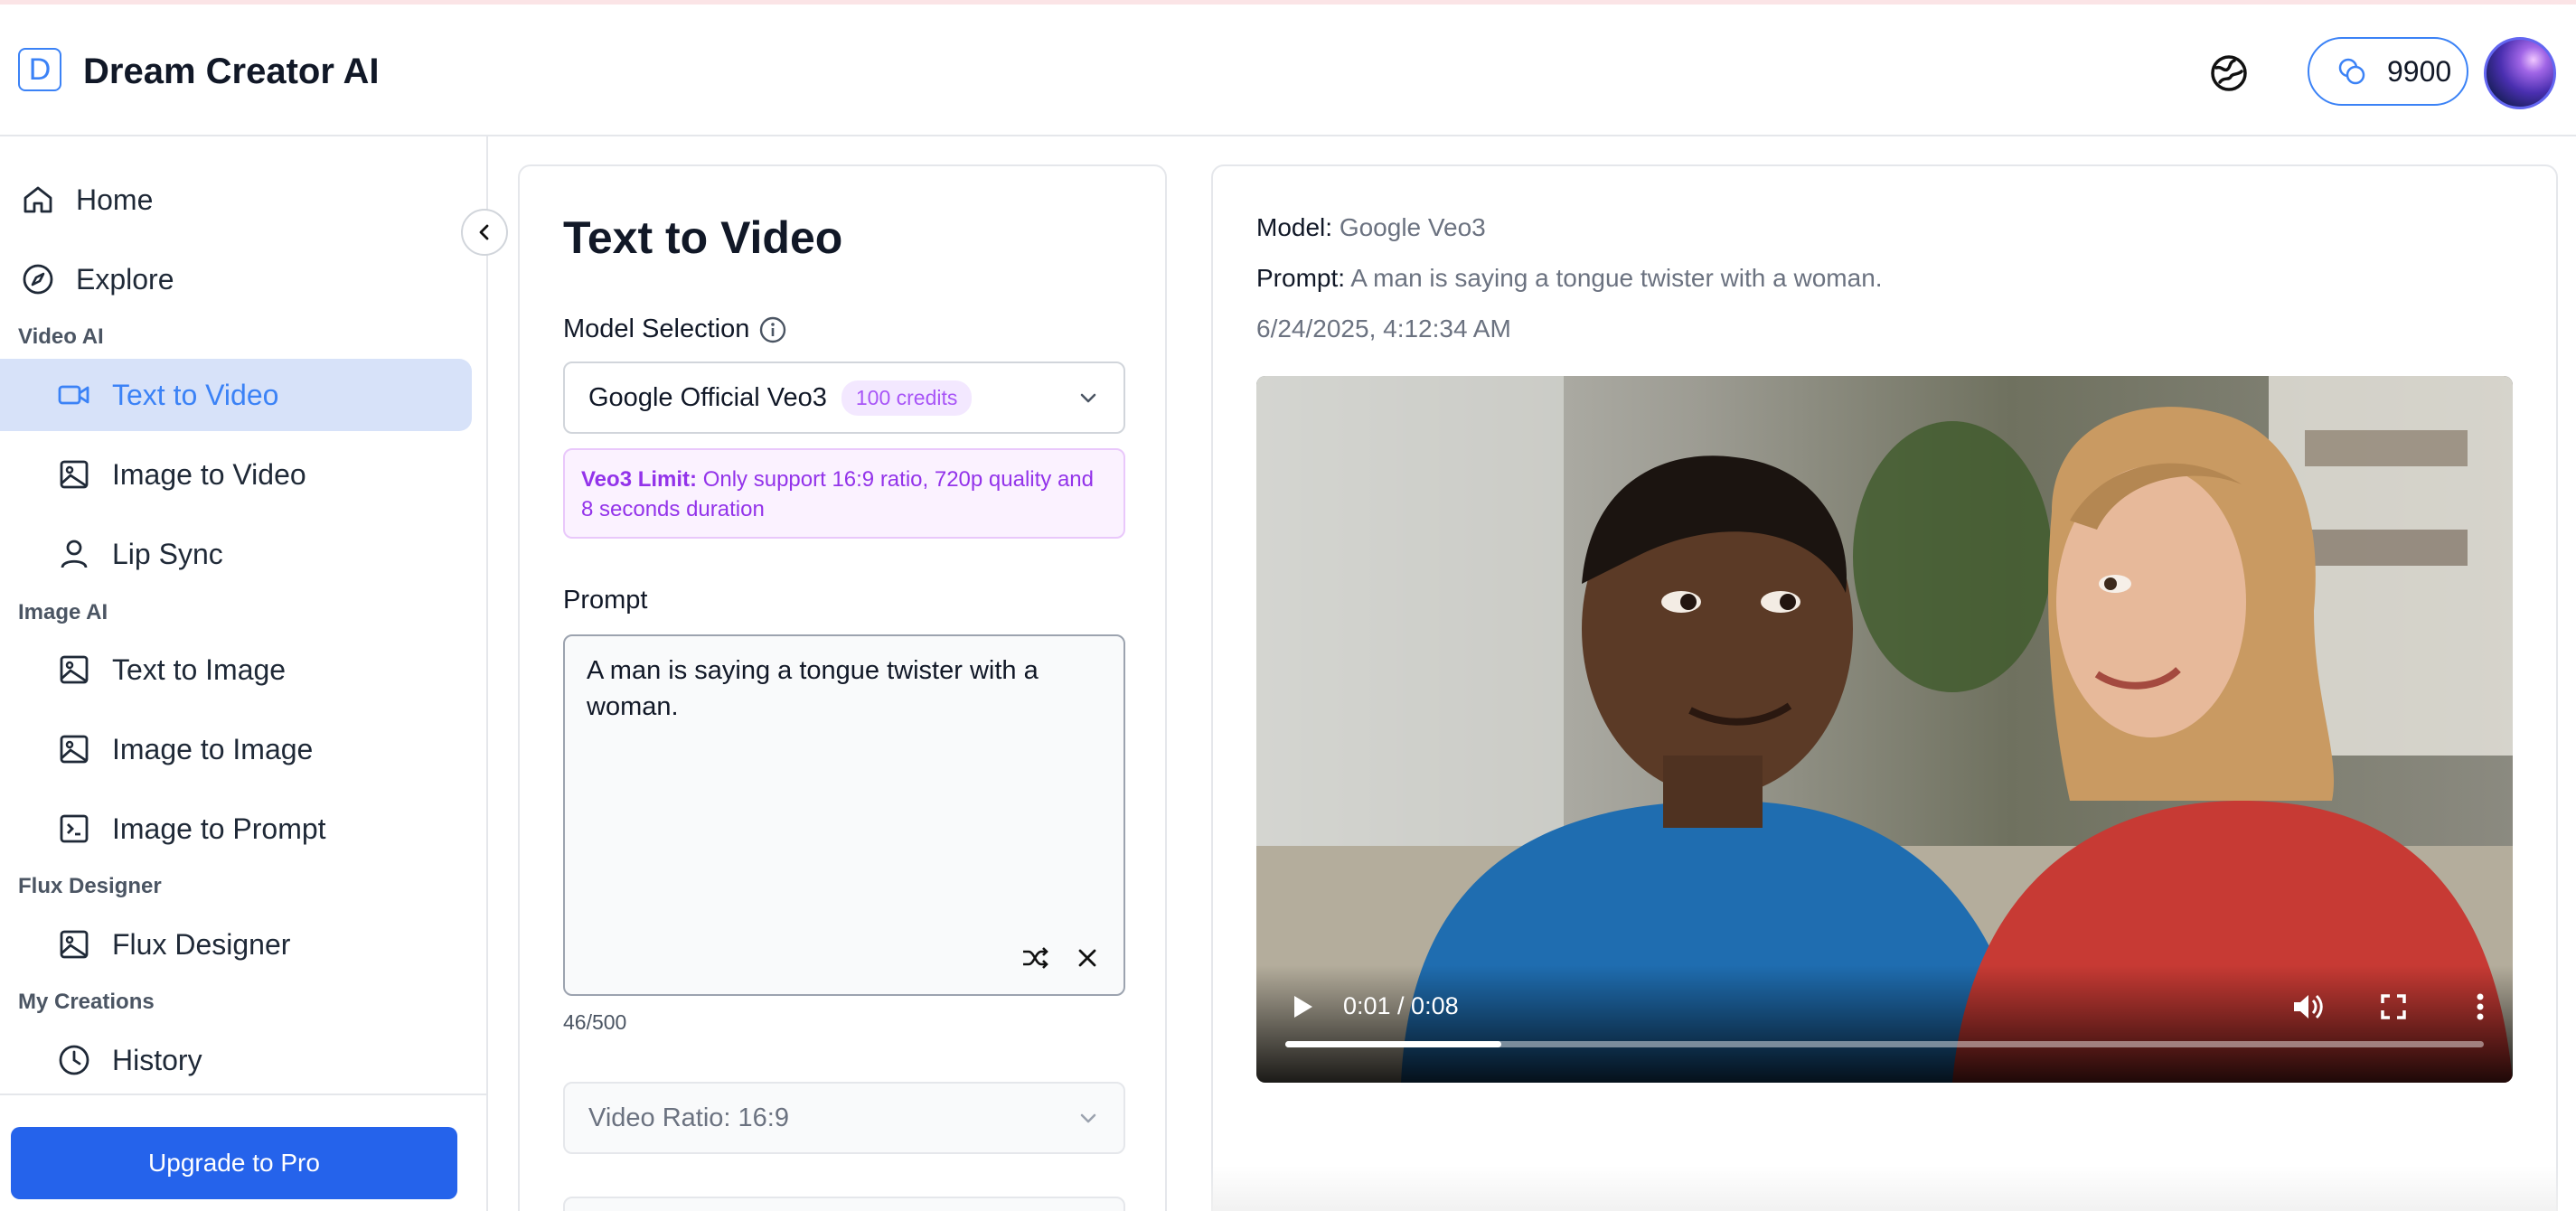  I want to click on sidebar-item-lip-sync: Lip Sync, so click(236, 554).